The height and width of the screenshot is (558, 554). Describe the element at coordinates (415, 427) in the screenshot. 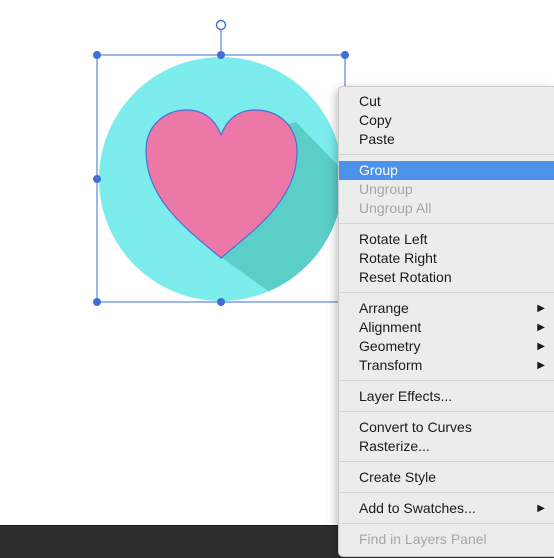

I see `menu-item-label: Convert to Curves` at that location.